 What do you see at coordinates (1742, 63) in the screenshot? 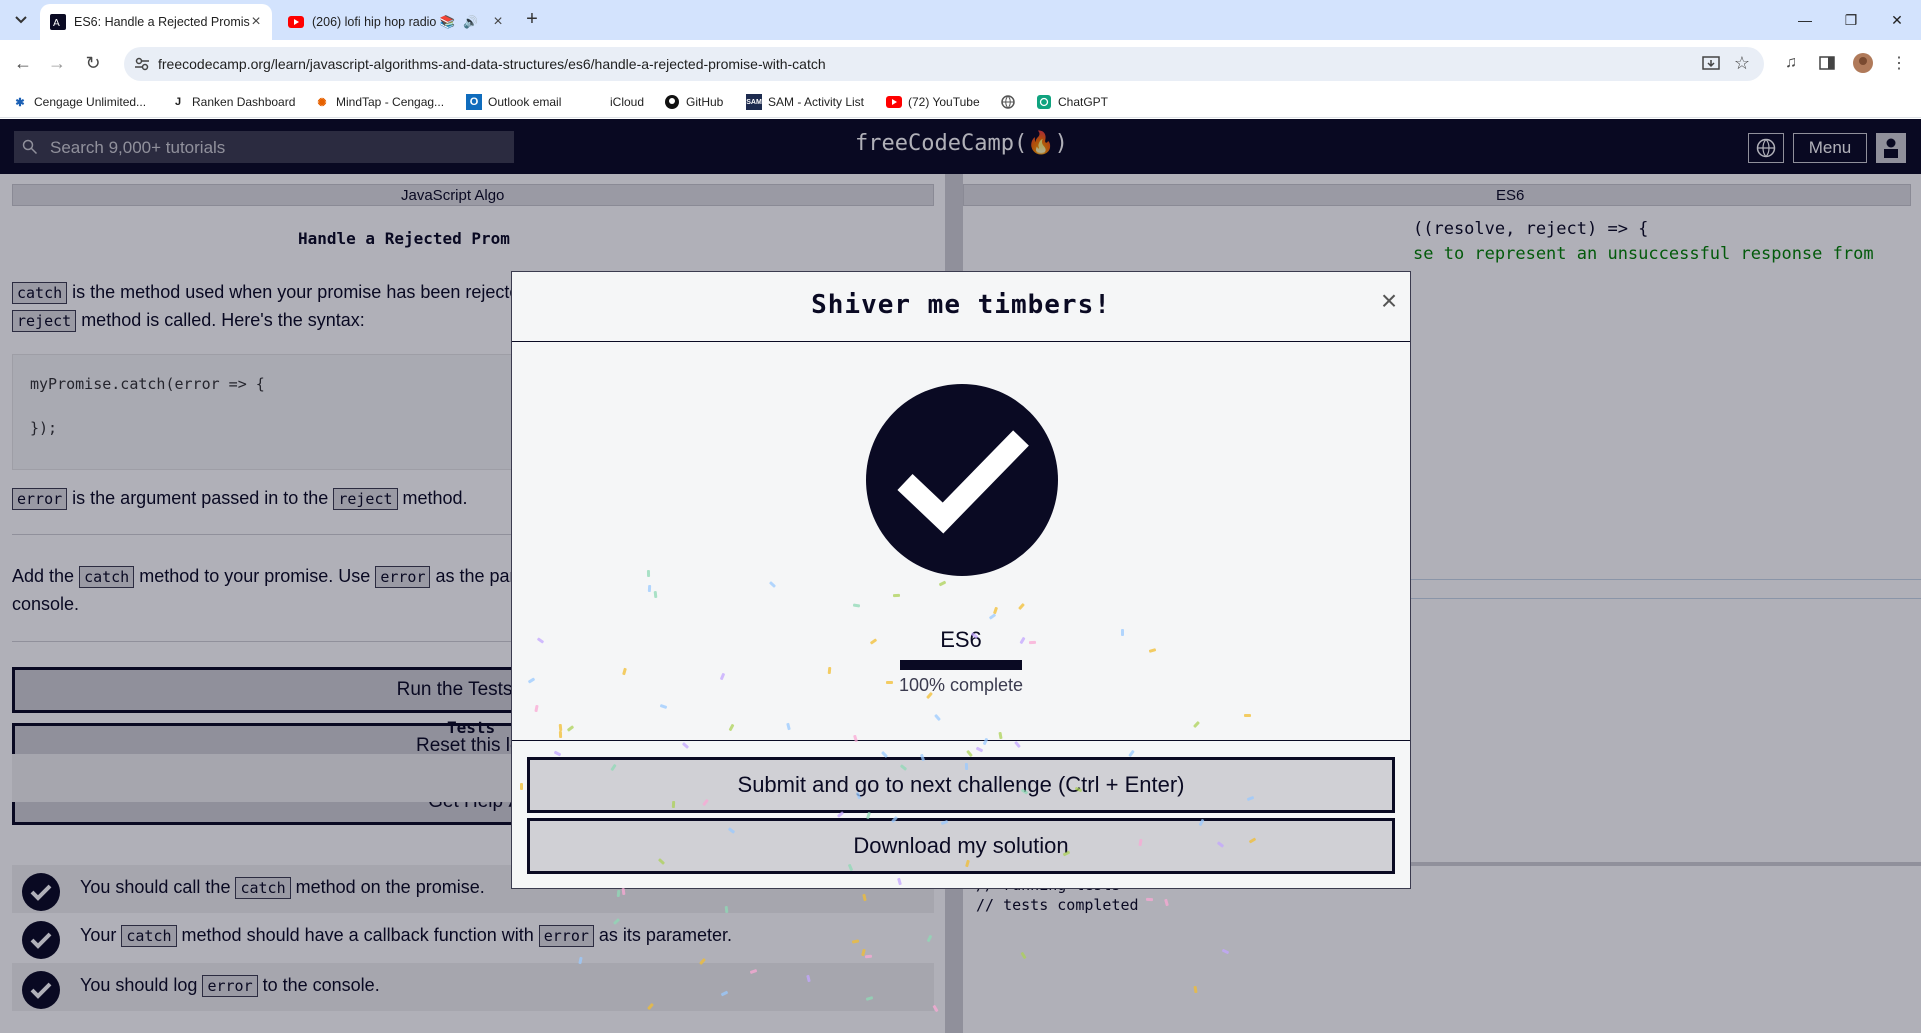
I see `bookmark-star-icon: ☆` at bounding box center [1742, 63].